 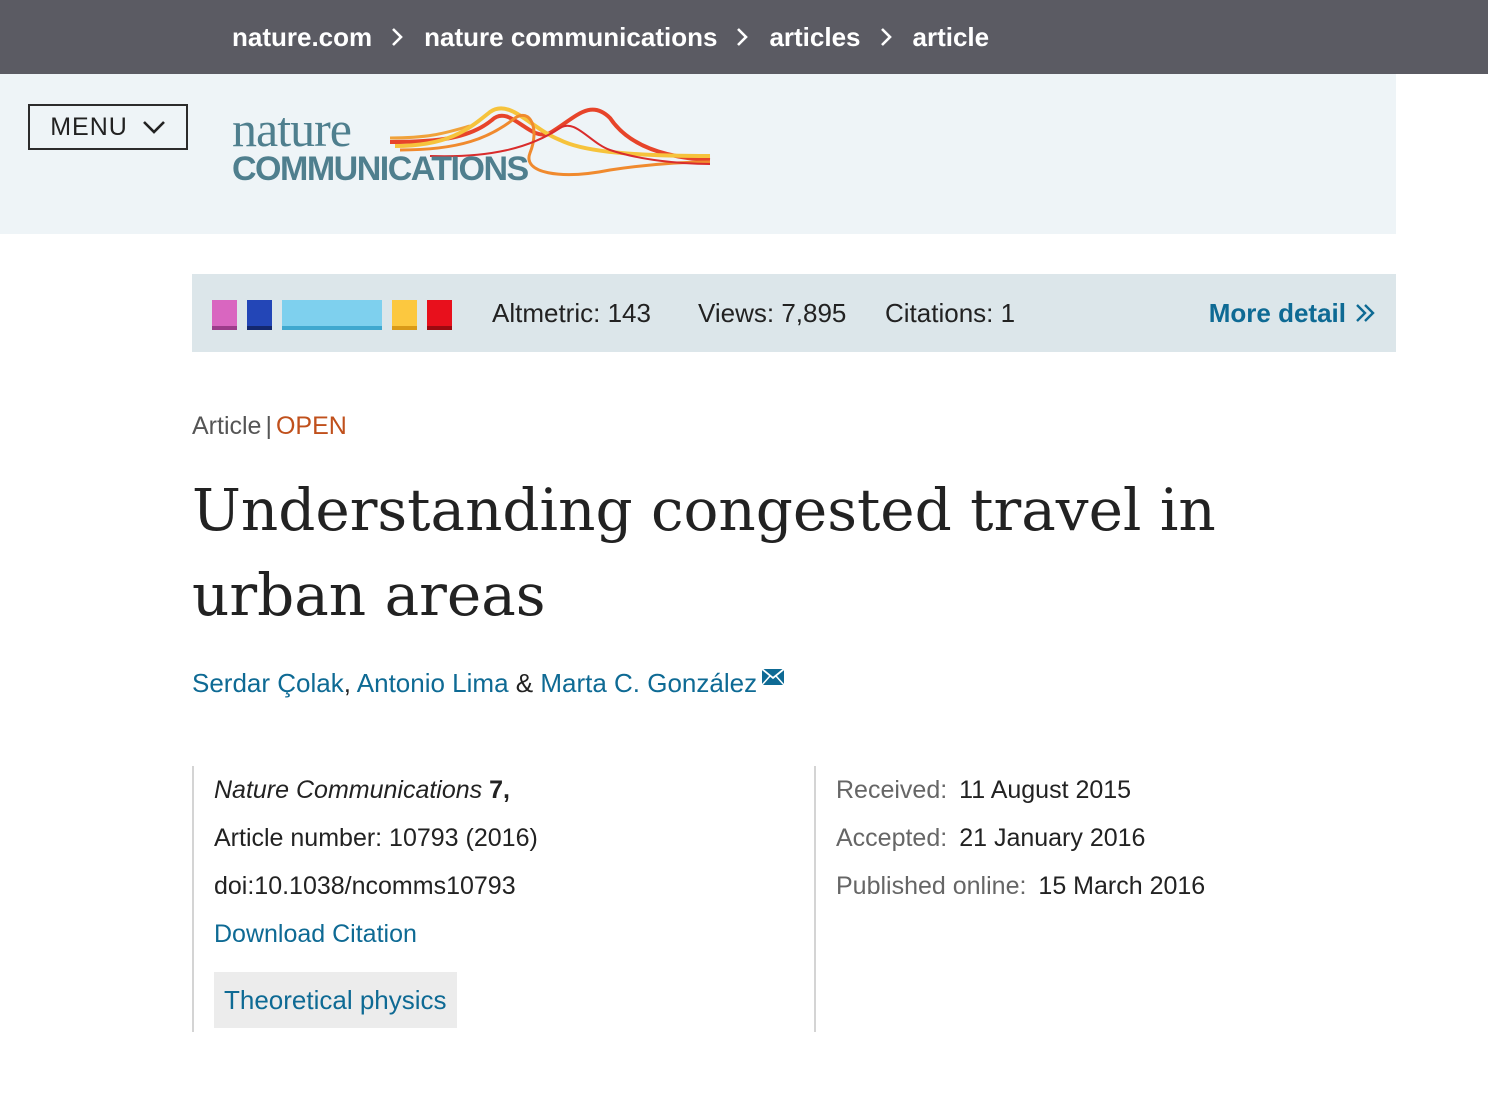 I want to click on journal-name: Nature Communications, so click(x=348, y=790).